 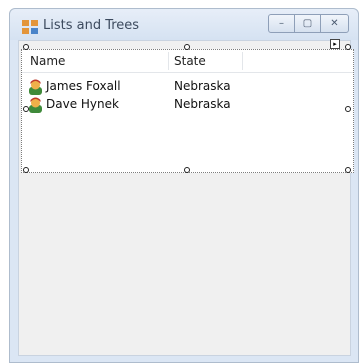 I want to click on resize-handle-bottom-left, so click(x=26, y=170).